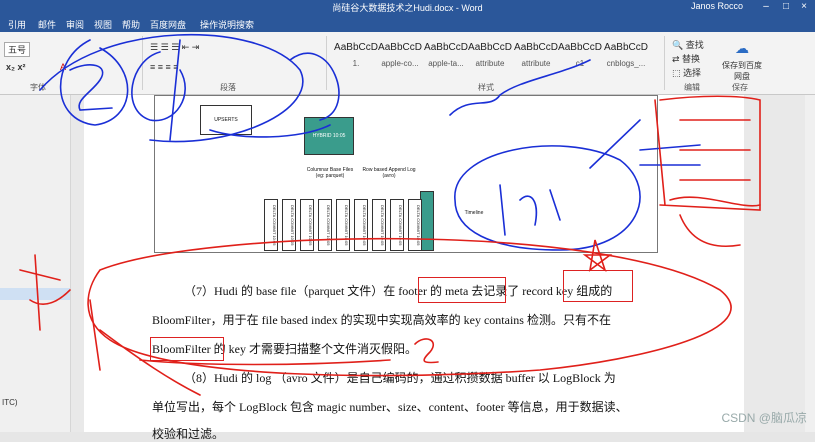 The width and height of the screenshot is (815, 442). I want to click on csdn-watermark: CSDN @脑瓜凉, so click(764, 418).